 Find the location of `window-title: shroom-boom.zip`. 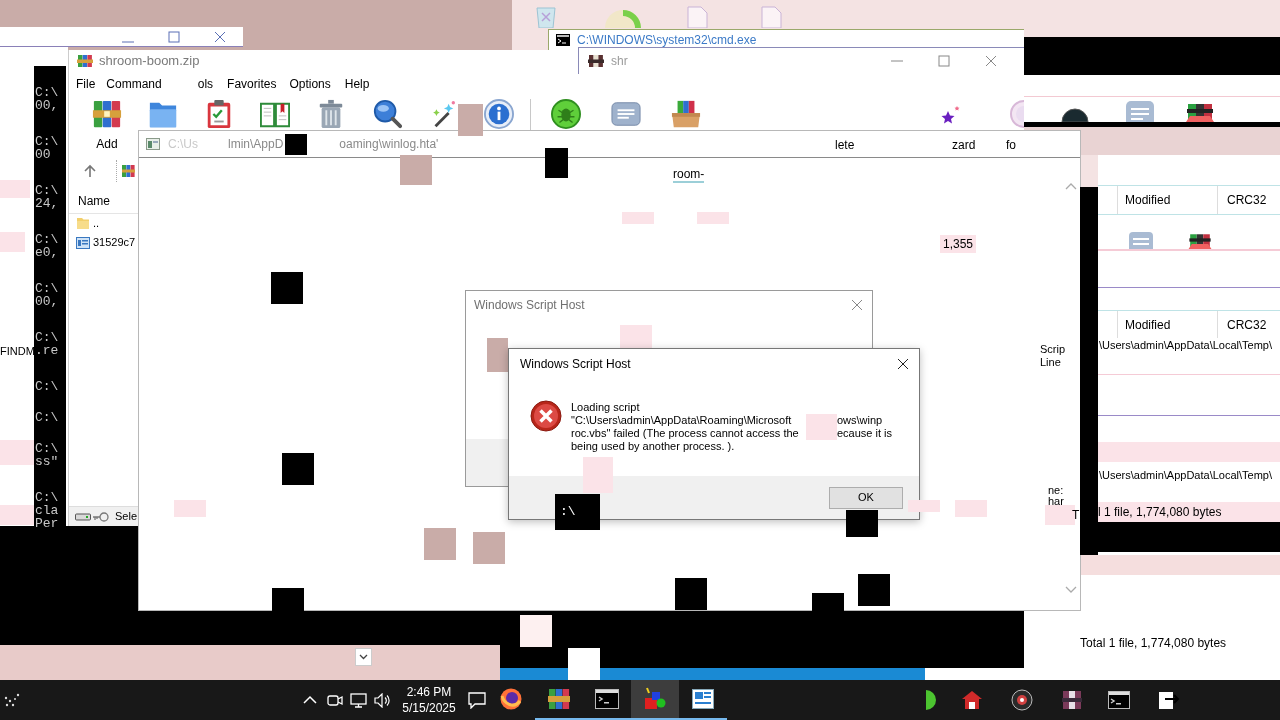

window-title: shroom-boom.zip is located at coordinates (149, 61).